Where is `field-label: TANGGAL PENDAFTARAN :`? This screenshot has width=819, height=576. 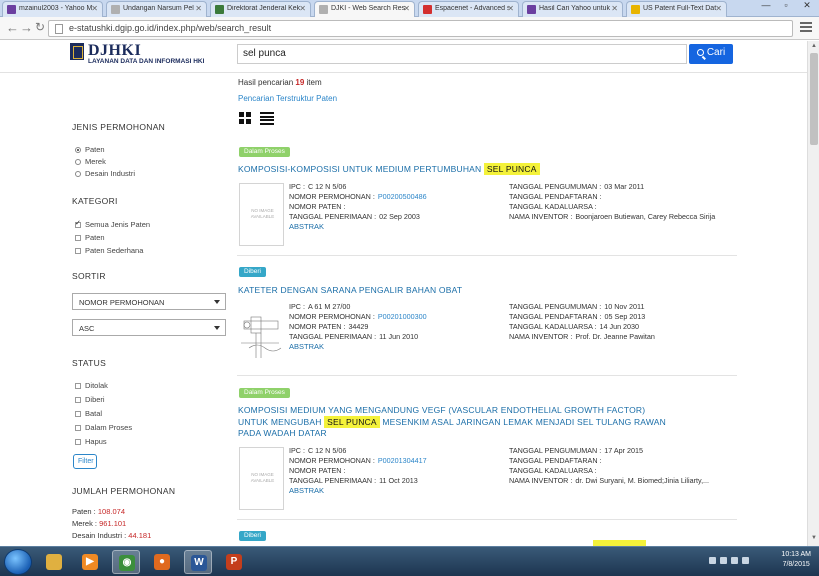 field-label: TANGGAL PENDAFTARAN : is located at coordinates (555, 196).